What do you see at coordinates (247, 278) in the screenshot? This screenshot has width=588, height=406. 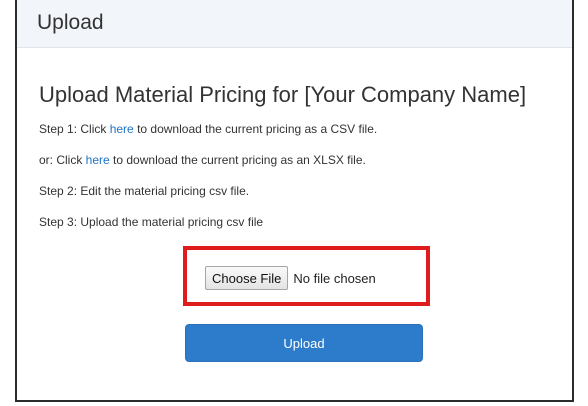 I see `choose-file-button: Choose File` at bounding box center [247, 278].